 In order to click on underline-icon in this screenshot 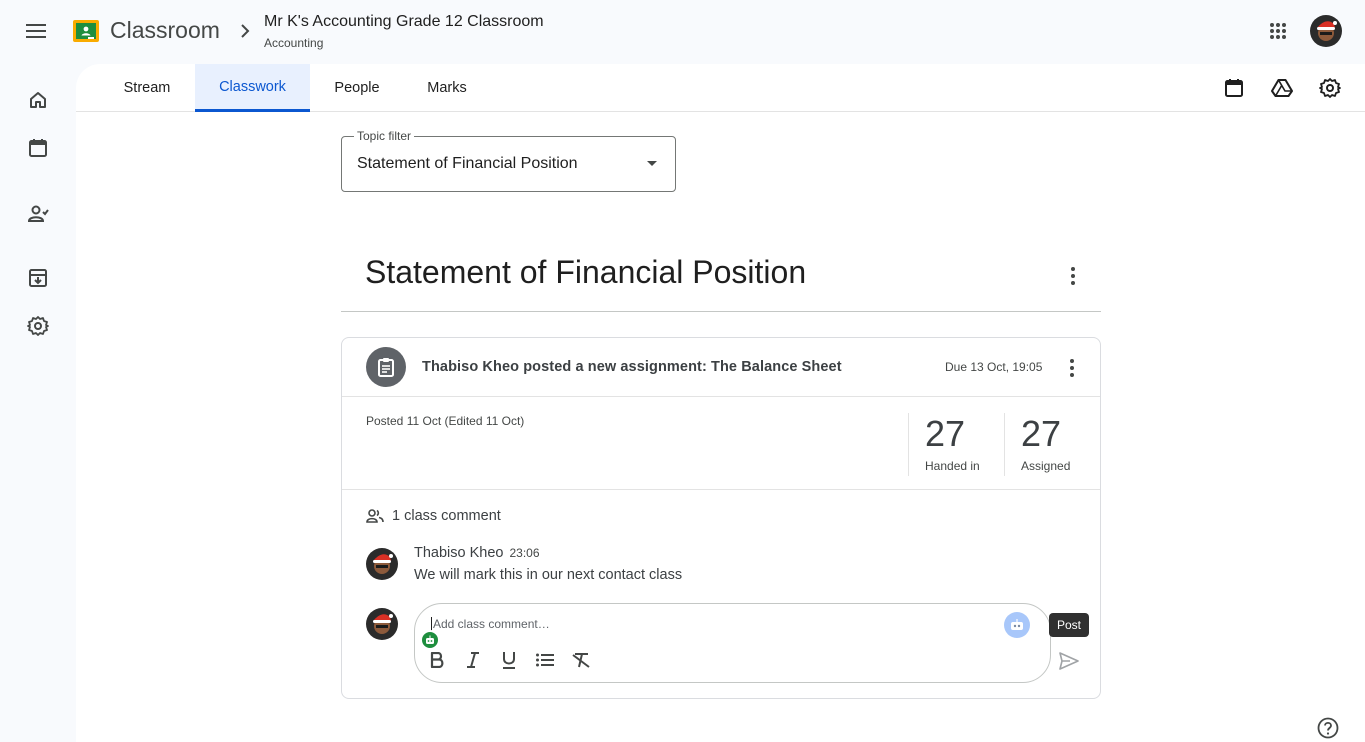, I will do `click(509, 660)`.